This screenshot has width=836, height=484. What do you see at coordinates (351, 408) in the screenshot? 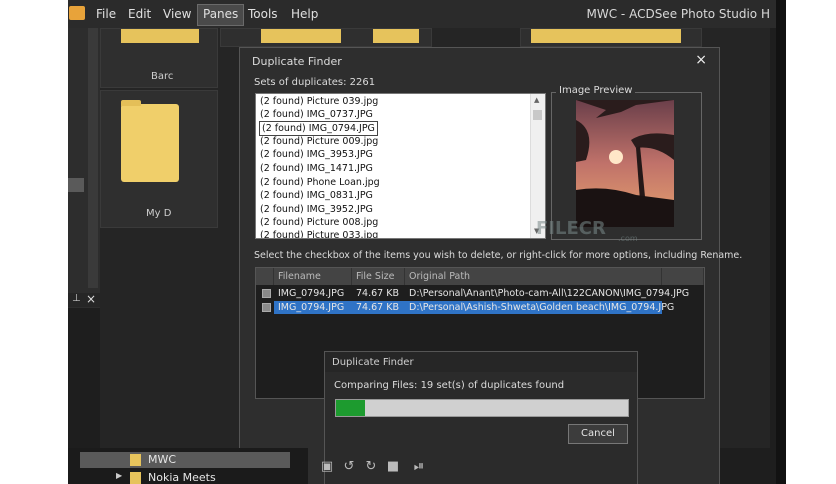
I see `progress-fill` at bounding box center [351, 408].